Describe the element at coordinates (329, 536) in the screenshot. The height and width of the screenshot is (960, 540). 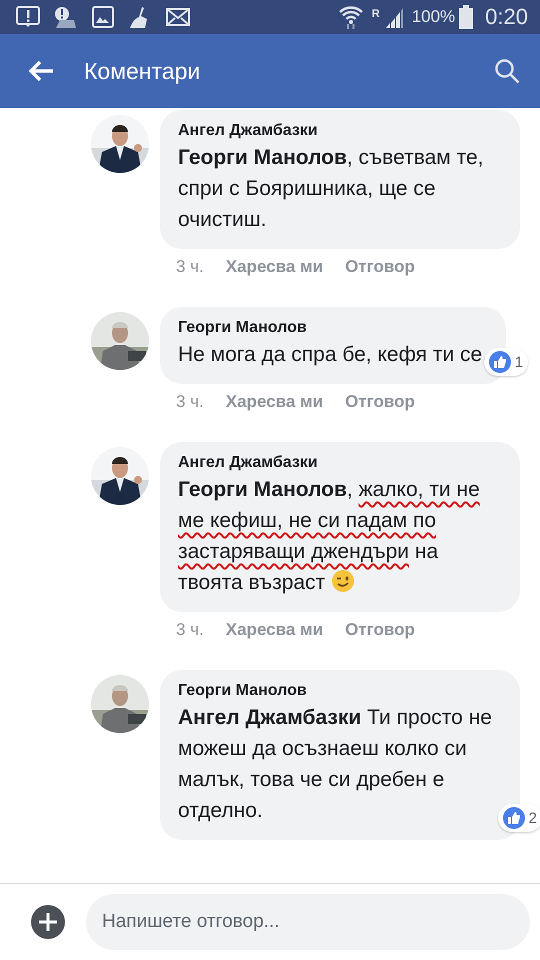
I see `comment-text: Георги Манолов, жалко, ти не ме кефиш, не си падам по застаряващи джендъри на твоята възраст` at that location.